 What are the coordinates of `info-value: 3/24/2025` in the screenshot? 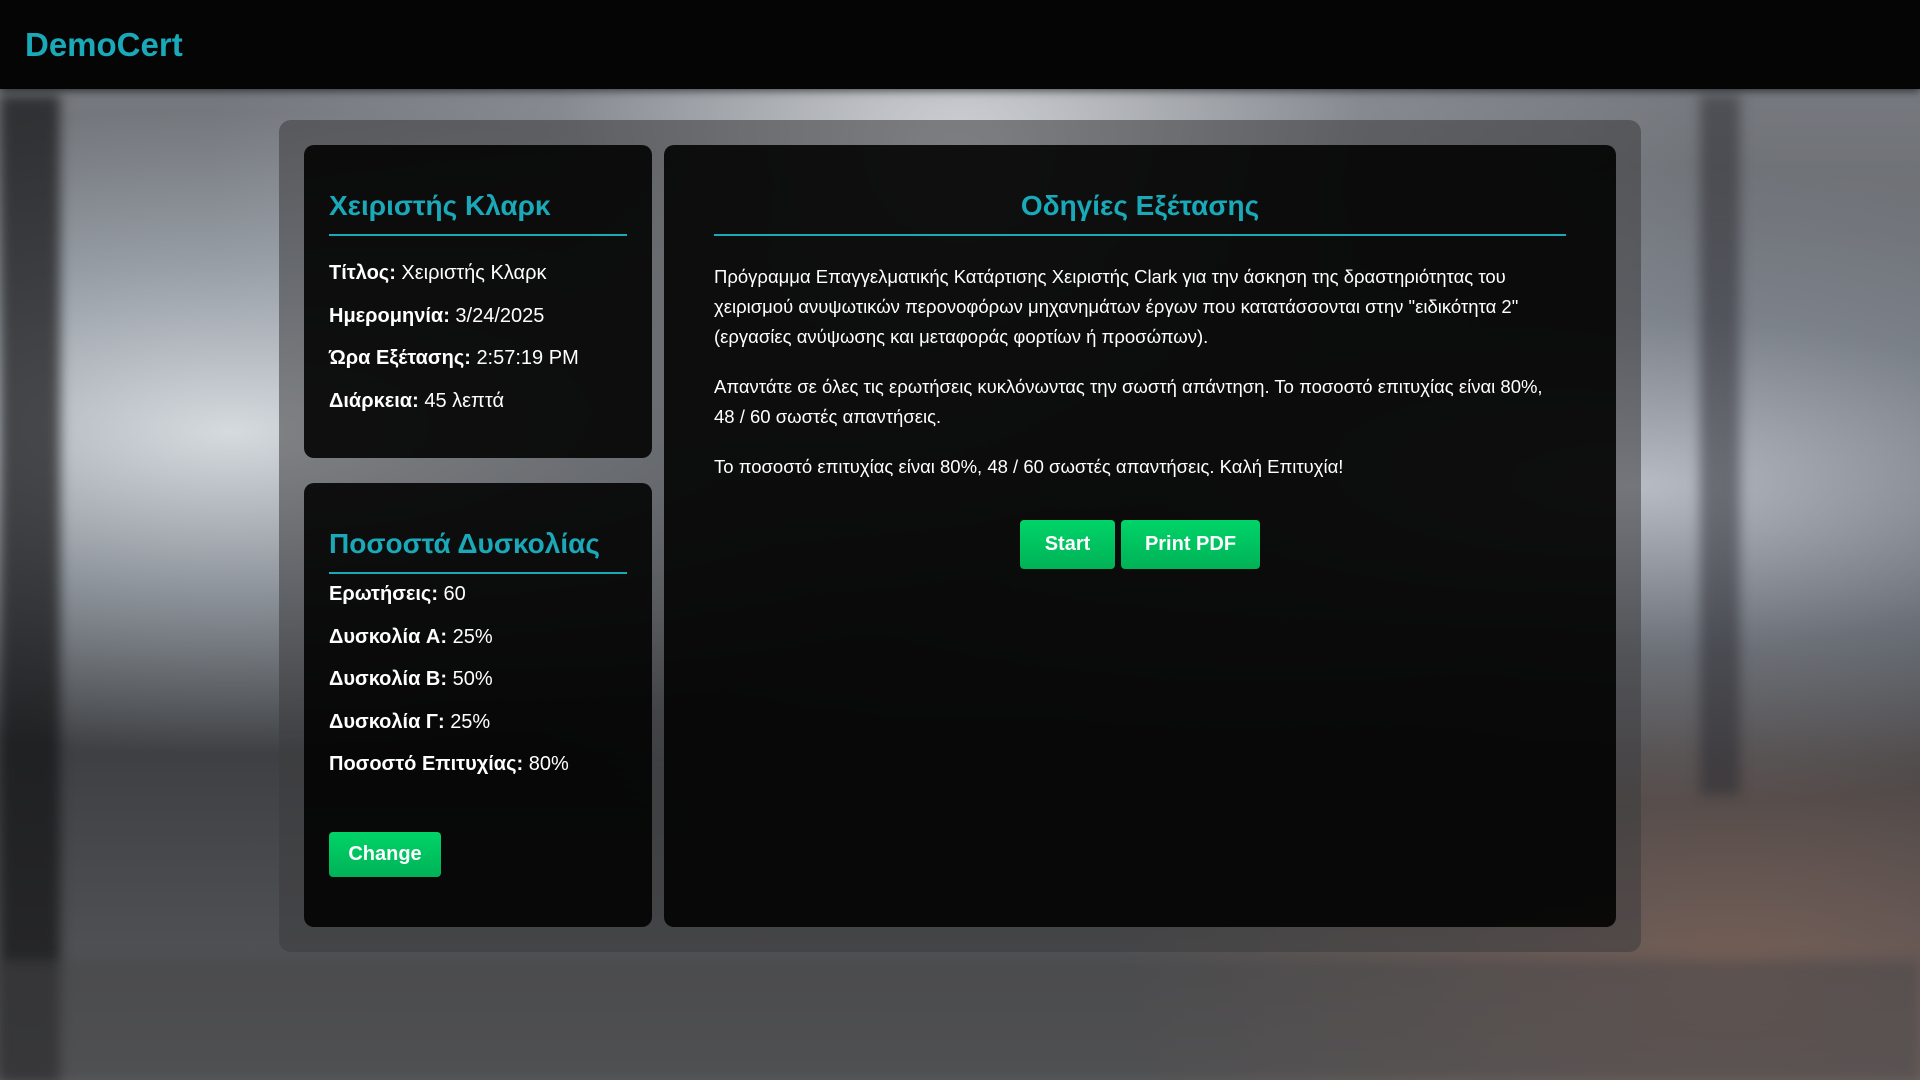 It's located at (500, 315).